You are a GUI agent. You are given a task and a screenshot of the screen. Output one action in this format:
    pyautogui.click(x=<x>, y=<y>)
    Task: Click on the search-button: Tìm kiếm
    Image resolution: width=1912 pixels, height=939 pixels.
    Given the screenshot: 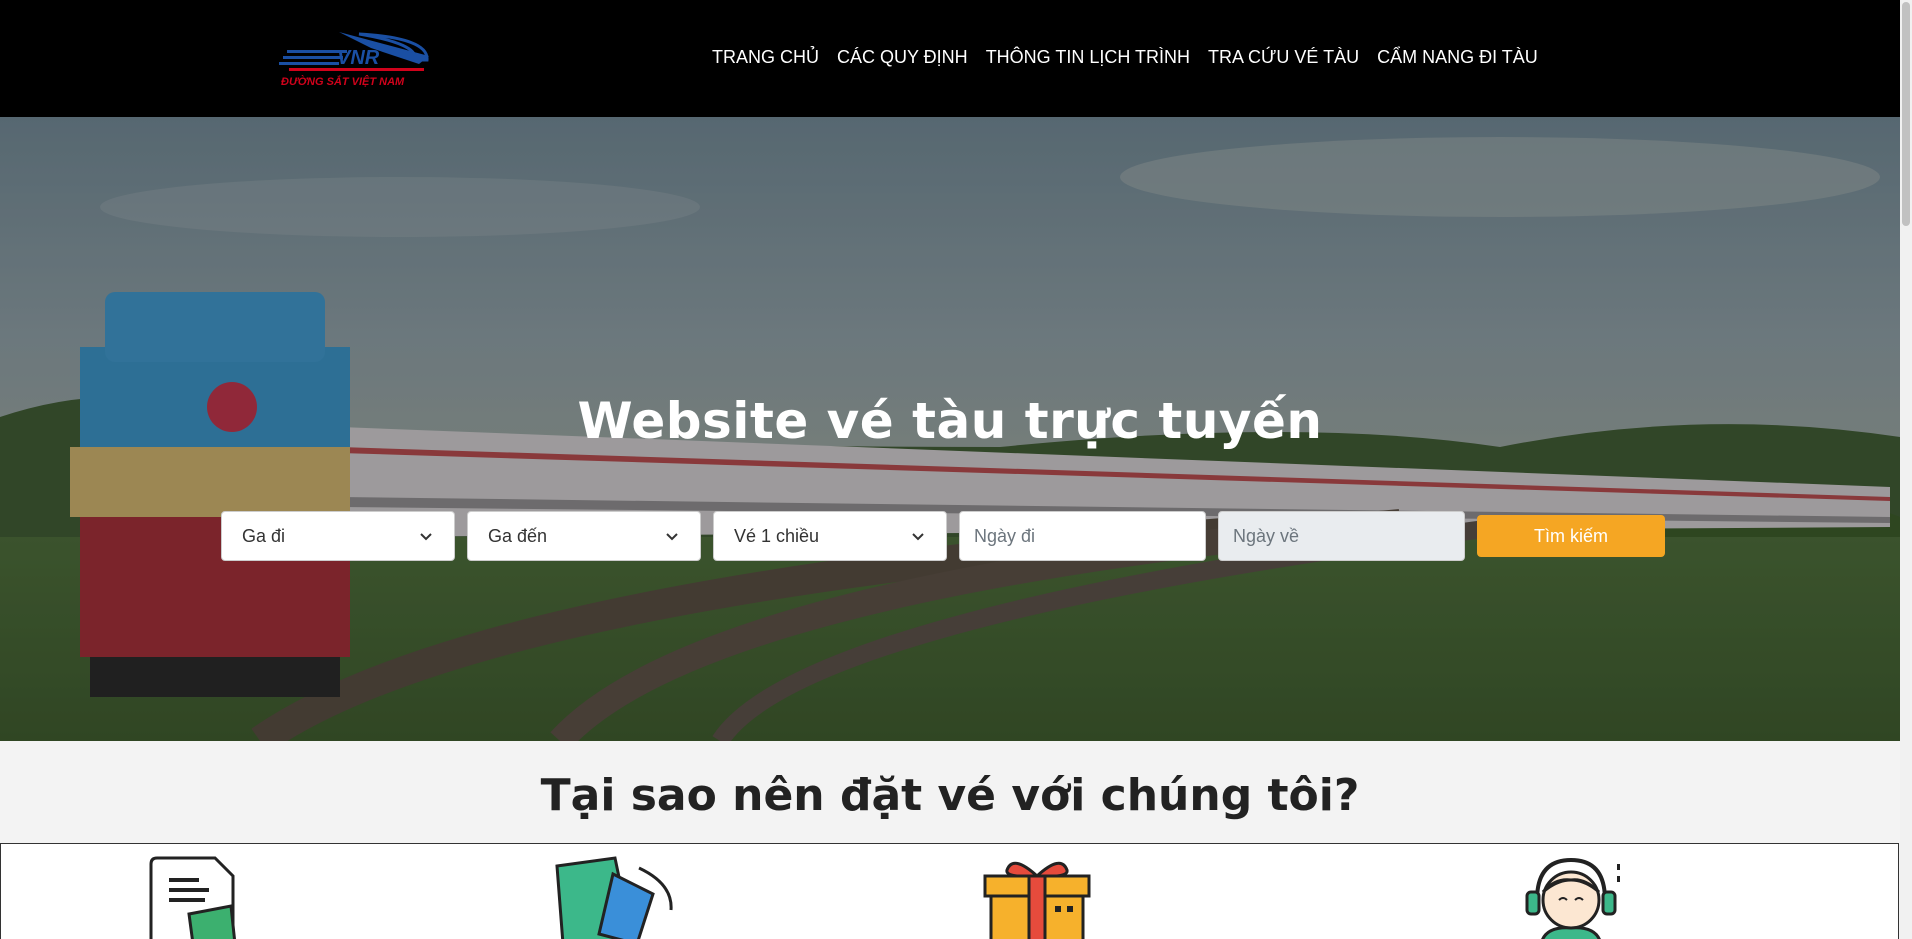 What is the action you would take?
    pyautogui.click(x=1571, y=536)
    